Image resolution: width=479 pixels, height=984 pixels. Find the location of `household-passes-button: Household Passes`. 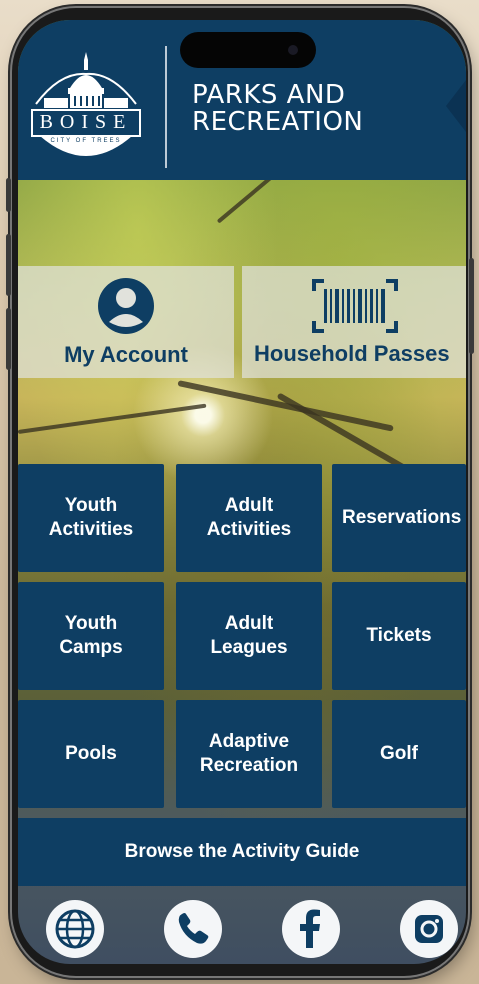

household-passes-button: Household Passes is located at coordinates (354, 322).